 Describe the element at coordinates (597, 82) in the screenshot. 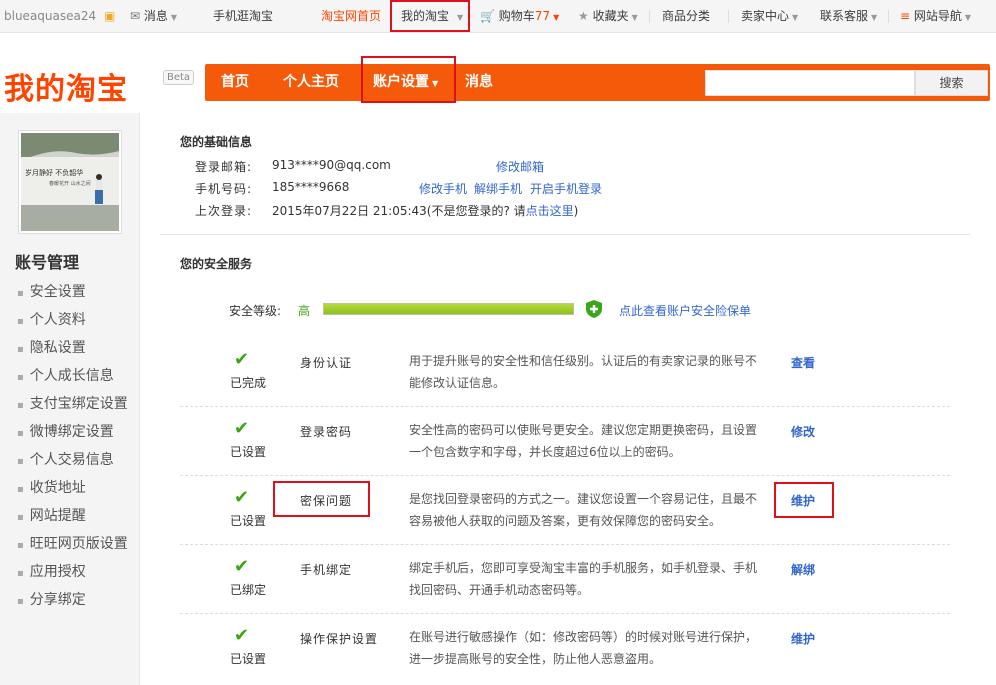

I see `main-nav: 首页 个人主页 账户设置 ▼ 消息 搜索` at that location.